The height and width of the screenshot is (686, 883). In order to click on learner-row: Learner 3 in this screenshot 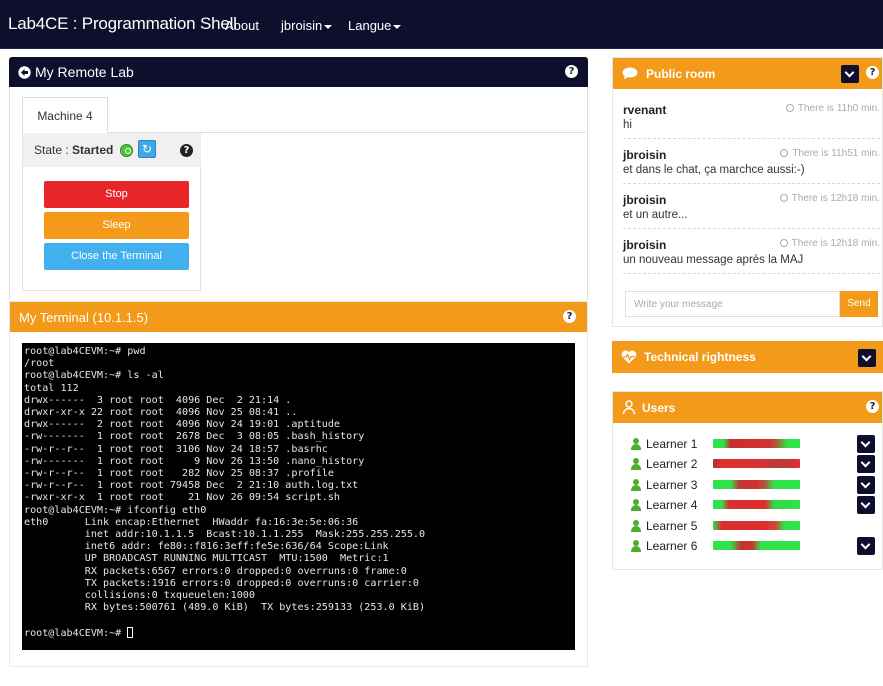, I will do `click(756, 485)`.